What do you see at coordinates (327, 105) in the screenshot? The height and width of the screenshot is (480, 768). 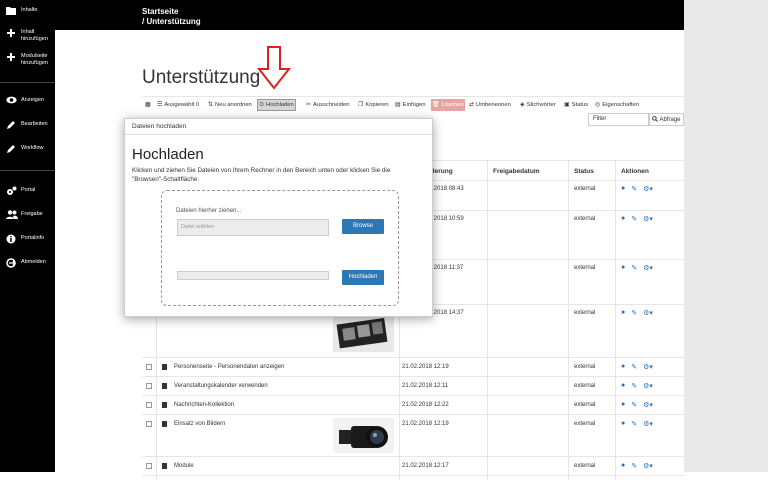 I see `cut-button: ✂ Ausschneiden` at bounding box center [327, 105].